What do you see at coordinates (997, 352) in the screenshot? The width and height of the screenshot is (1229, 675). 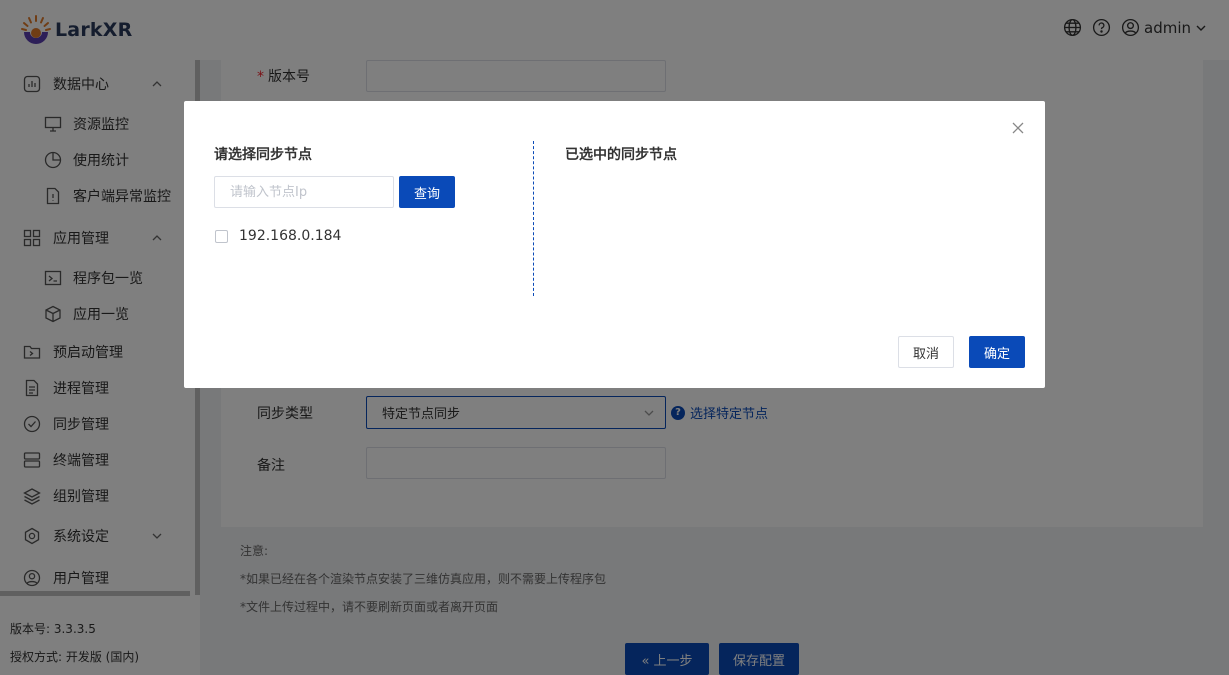 I see `confirm-button: 确定` at bounding box center [997, 352].